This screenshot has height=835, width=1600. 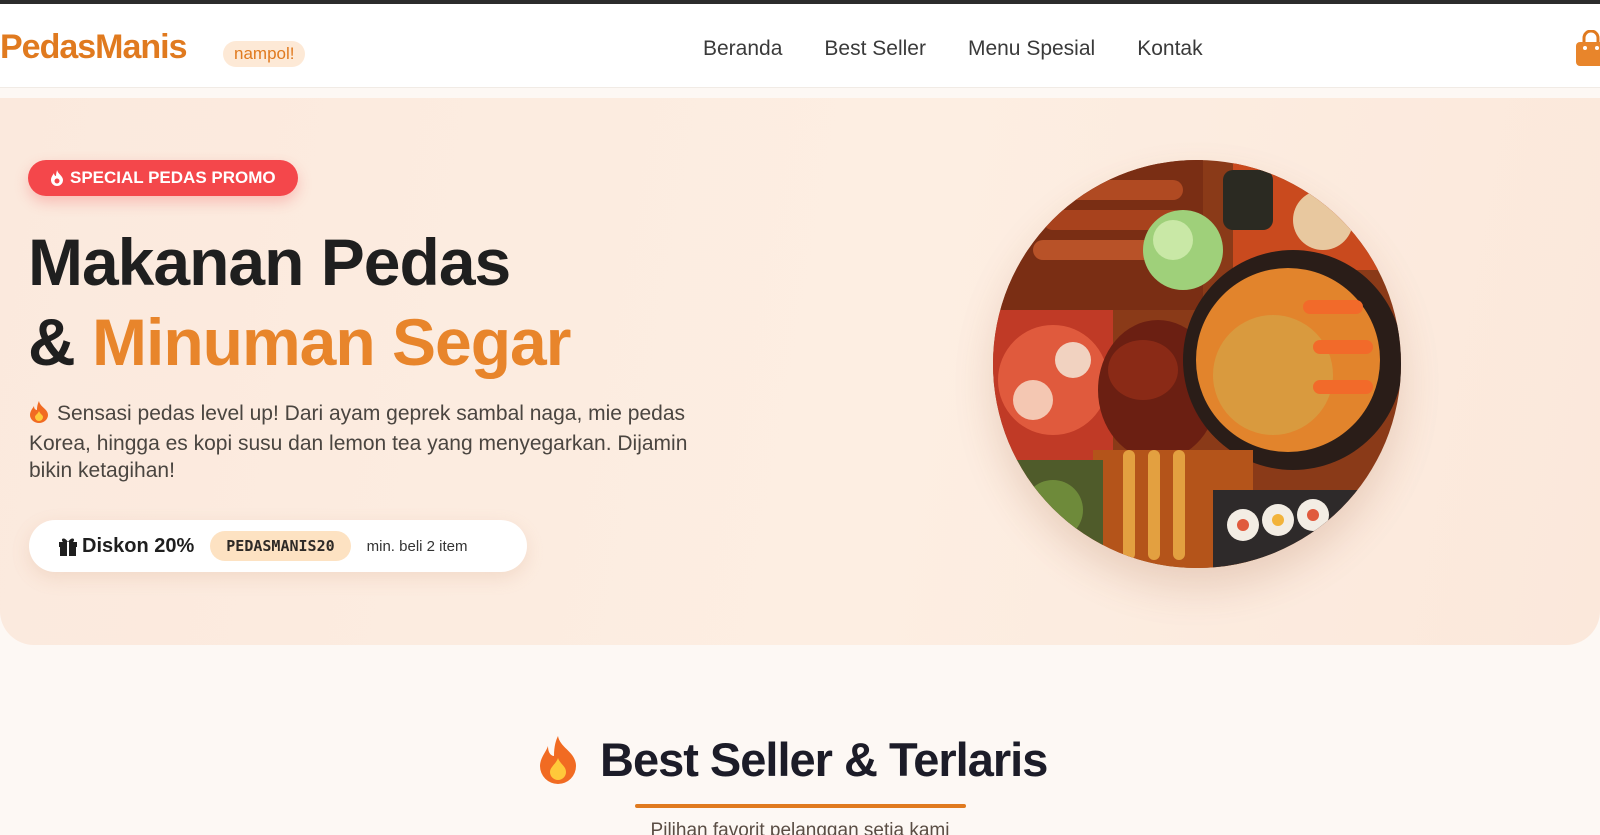 I want to click on best-seller-heading: Best Seller & Terlaris, so click(x=793, y=759).